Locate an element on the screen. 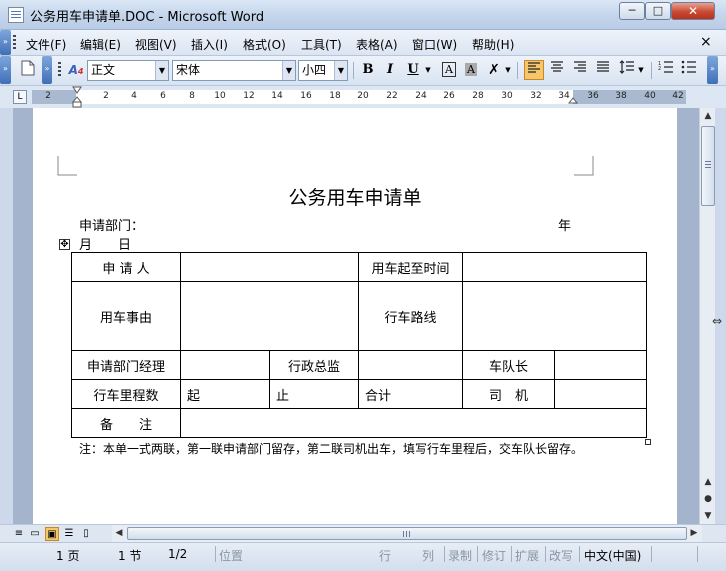 This screenshot has height=571, width=726. next-page-icon: ▼ is located at coordinates (708, 516).